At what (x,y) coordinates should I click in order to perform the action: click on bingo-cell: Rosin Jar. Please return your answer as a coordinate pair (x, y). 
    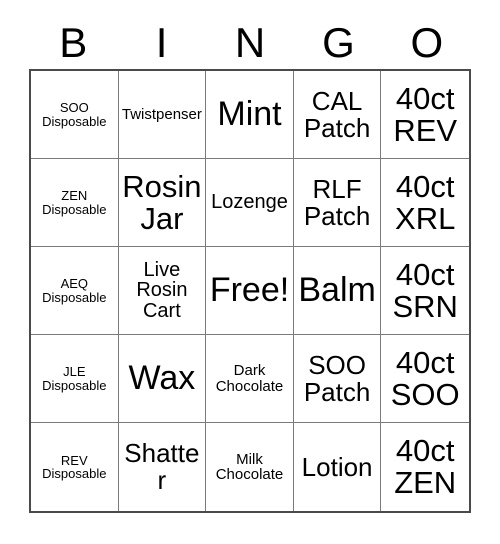
    Looking at the image, I should click on (162, 203).